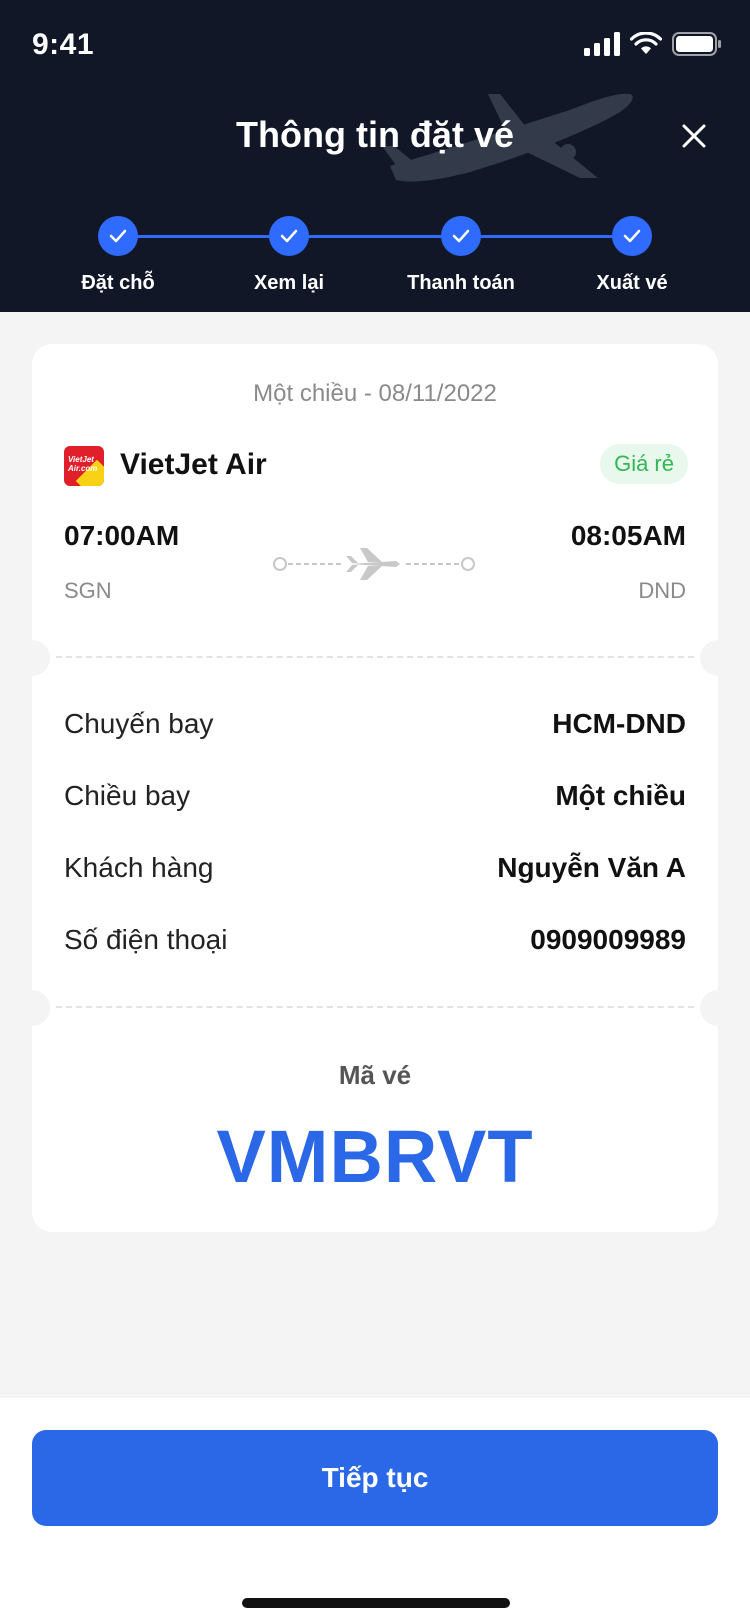 The height and width of the screenshot is (1624, 750). Describe the element at coordinates (375, 796) in the screenshot. I see `detail-row-direction: Chiều bay Một chiều` at that location.